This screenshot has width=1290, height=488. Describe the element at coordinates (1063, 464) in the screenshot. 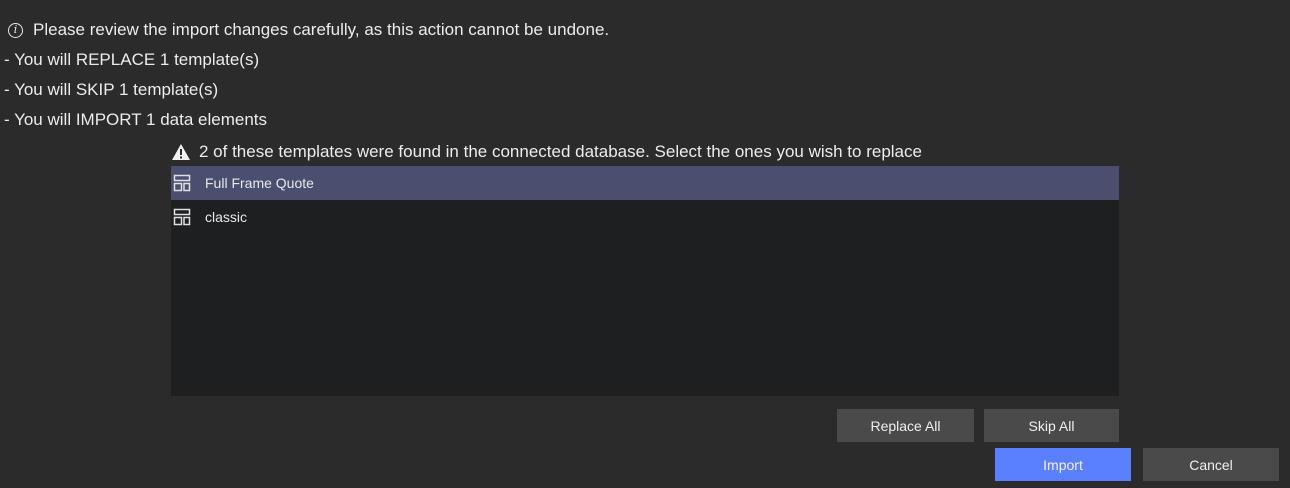

I see `import-button: Import` at that location.